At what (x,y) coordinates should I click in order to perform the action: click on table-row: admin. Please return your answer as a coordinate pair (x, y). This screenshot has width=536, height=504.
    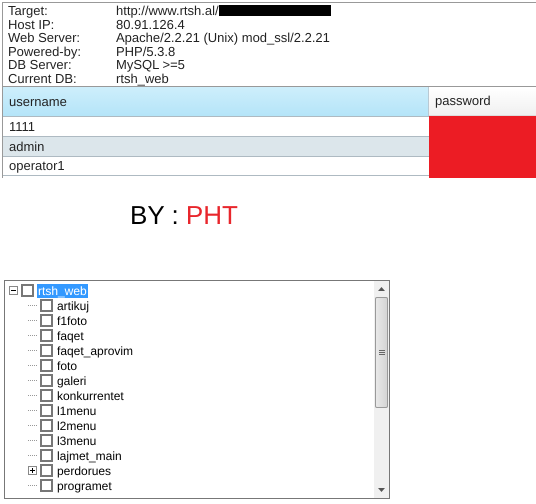
    Looking at the image, I should click on (216, 146).